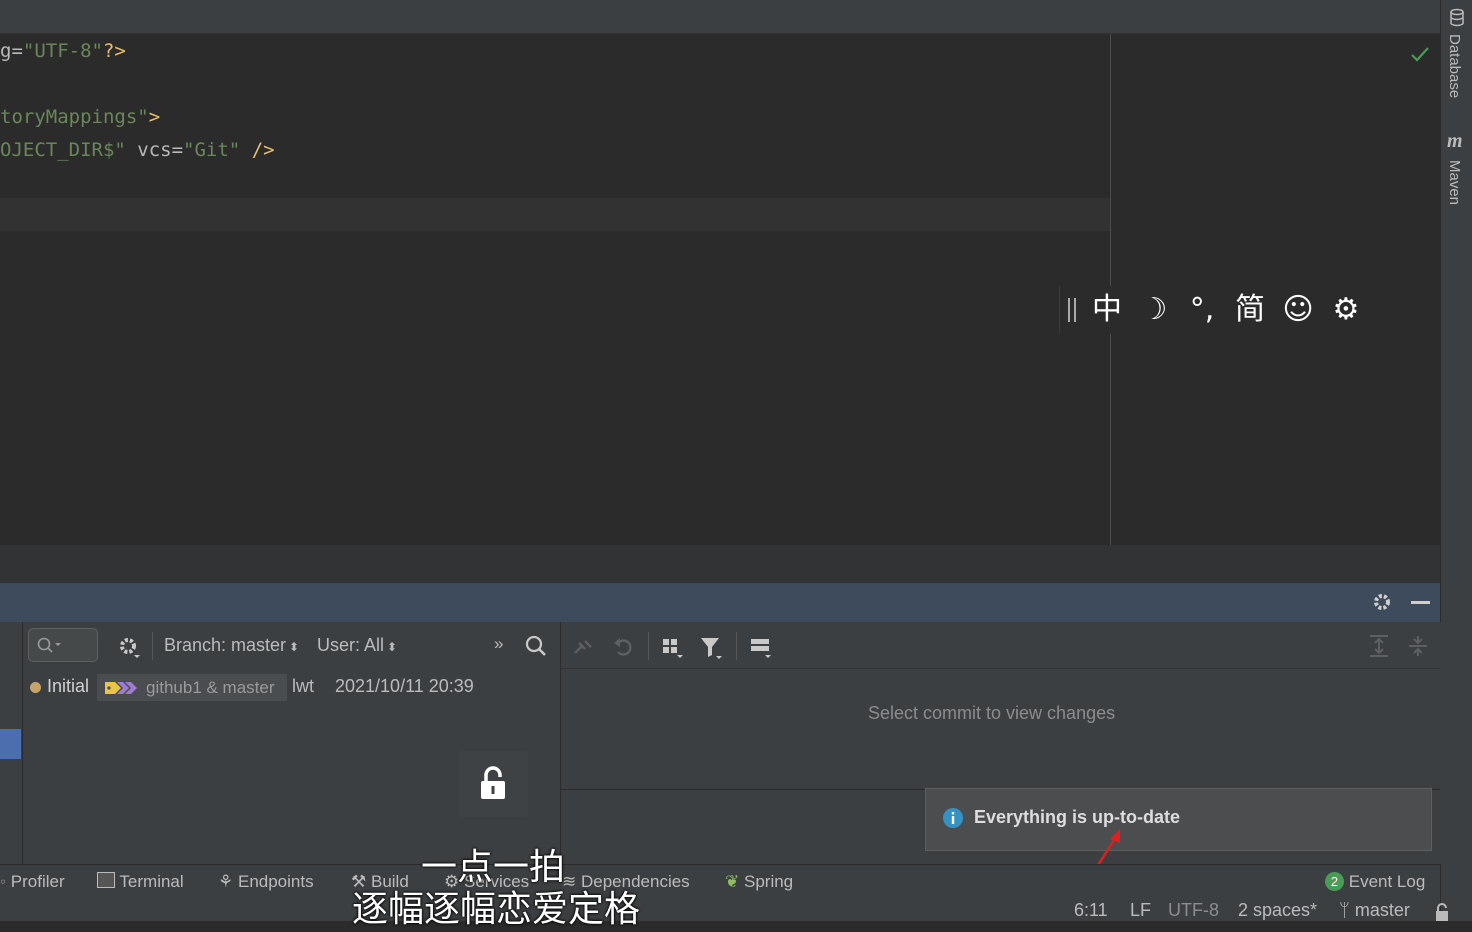 The image size is (1472, 932). Describe the element at coordinates (68, 686) in the screenshot. I see `commit-message: Initial` at that location.